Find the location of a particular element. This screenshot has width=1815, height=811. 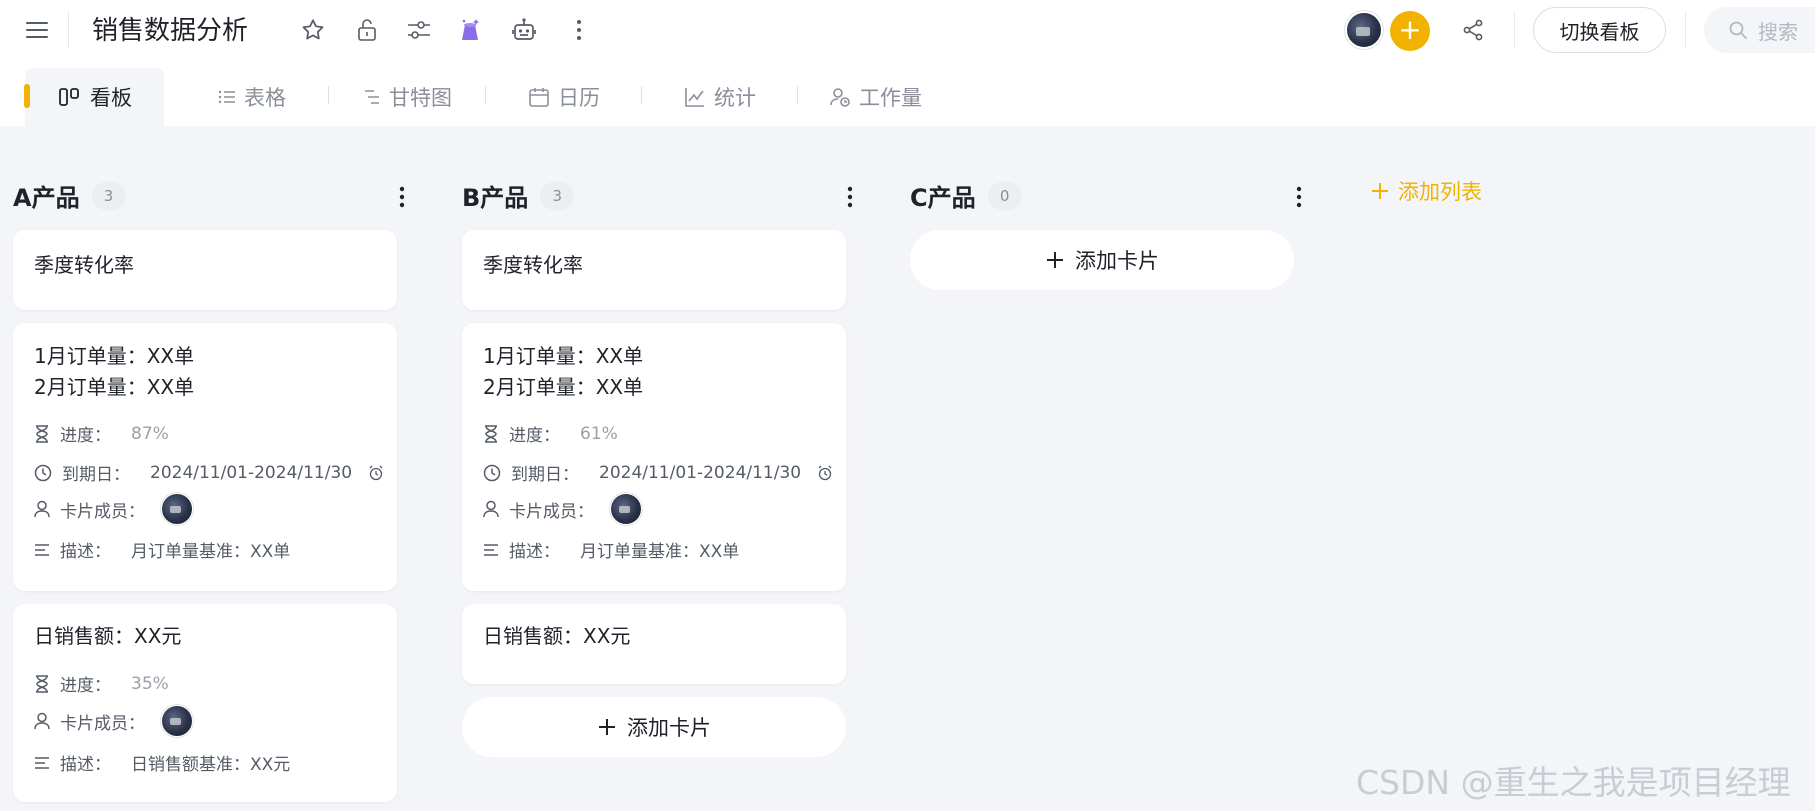

due-row: 到期日： 2024/11/01-2024/11/30 is located at coordinates (209, 472).